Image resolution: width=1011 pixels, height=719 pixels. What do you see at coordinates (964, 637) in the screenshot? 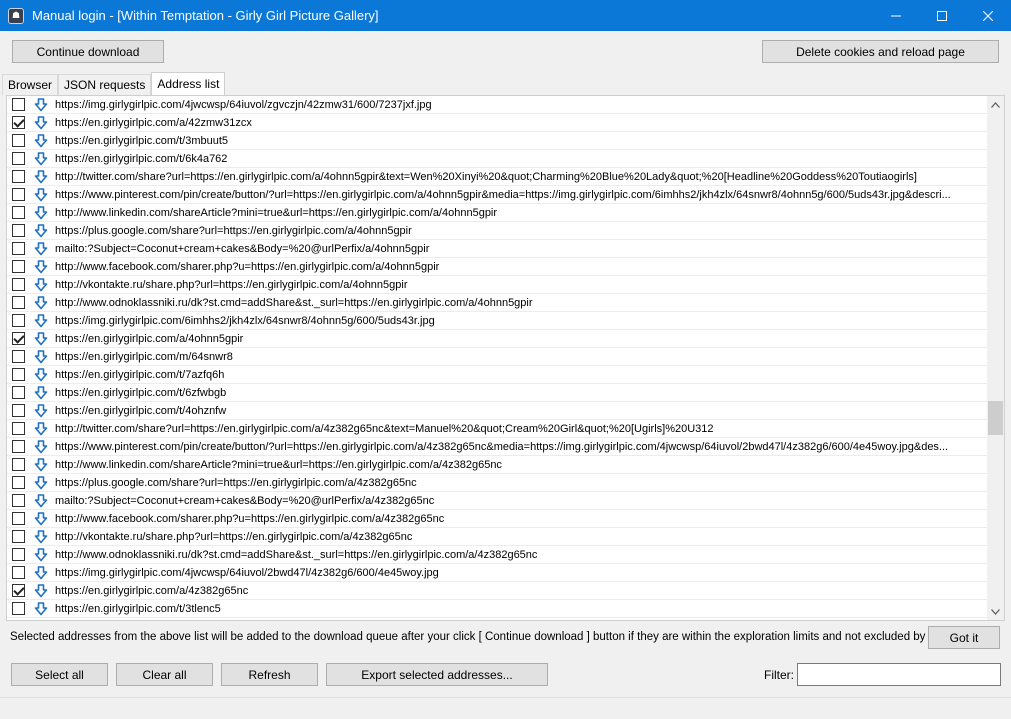
I see `got-it-button: Got it` at bounding box center [964, 637].